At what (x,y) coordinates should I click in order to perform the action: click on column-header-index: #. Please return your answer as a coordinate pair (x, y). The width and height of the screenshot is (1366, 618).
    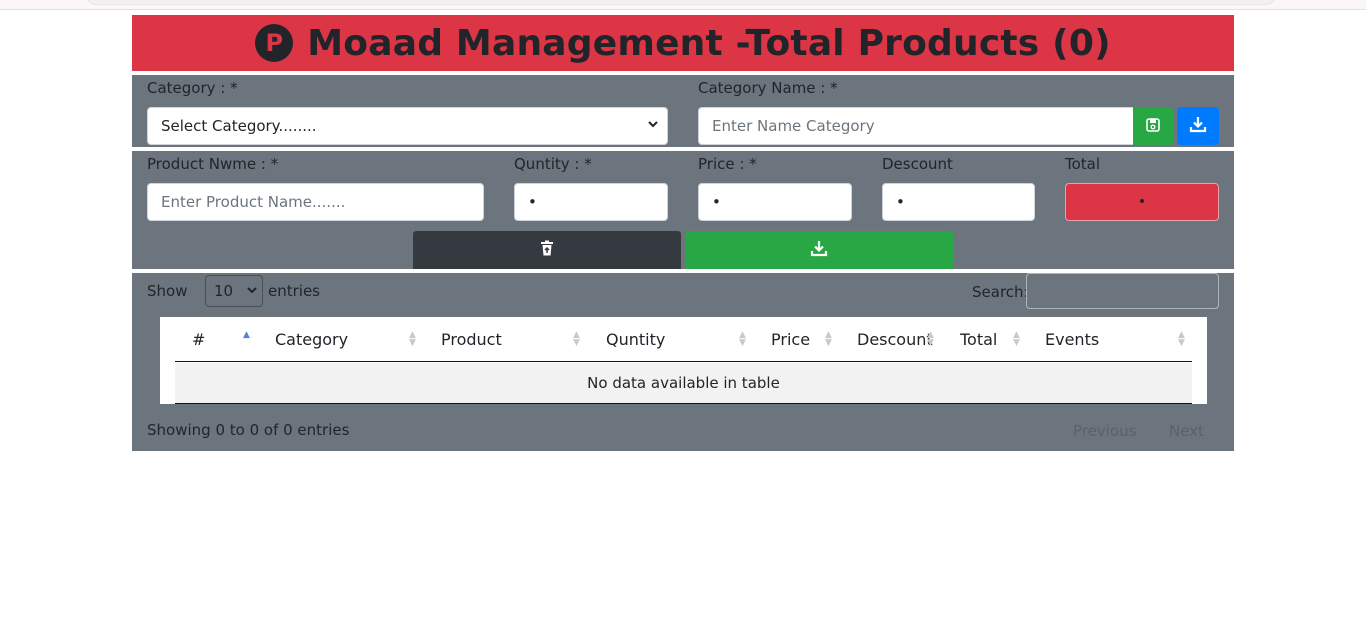
    Looking at the image, I should click on (198, 339).